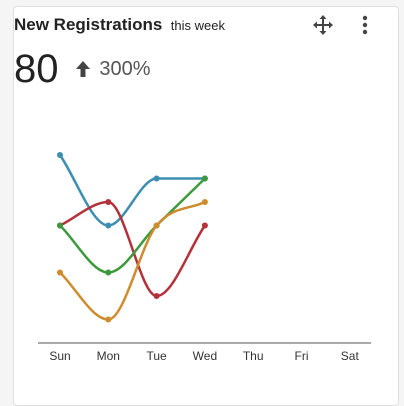 Image resolution: width=404 pixels, height=406 pixels. I want to click on widget-subtitle: this week, so click(197, 25).